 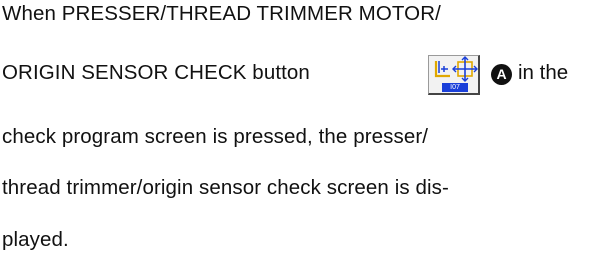 What do you see at coordinates (543, 72) in the screenshot?
I see `text-line-2-after: in the` at bounding box center [543, 72].